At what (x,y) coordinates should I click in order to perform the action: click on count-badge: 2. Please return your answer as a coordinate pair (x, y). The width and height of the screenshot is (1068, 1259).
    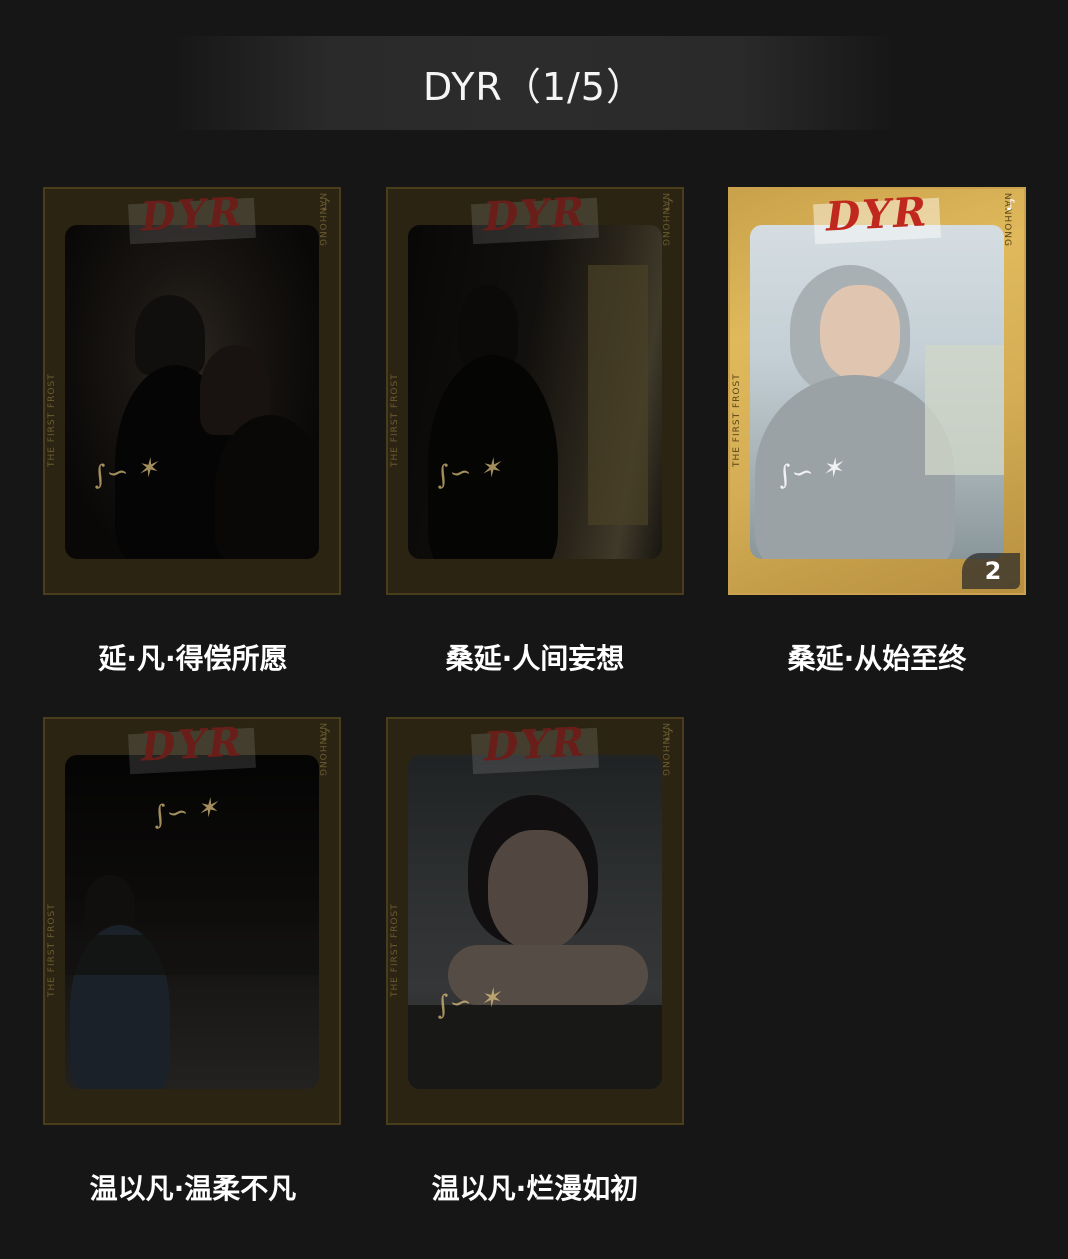
    Looking at the image, I should click on (991, 571).